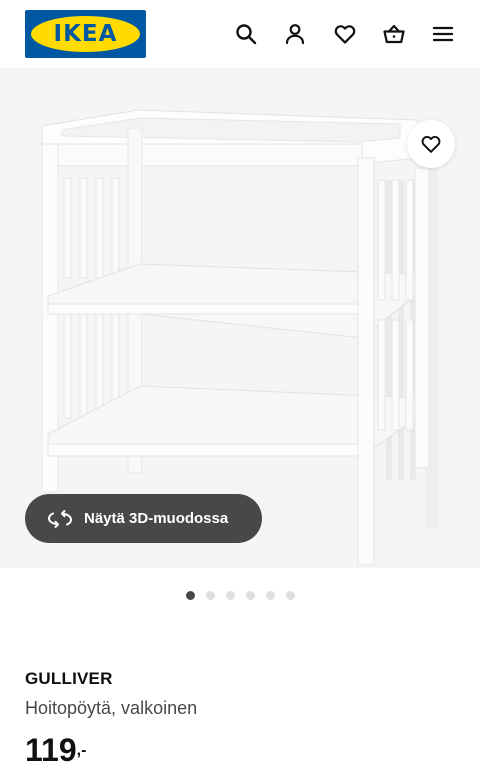 This screenshot has width=480, height=779. What do you see at coordinates (81, 750) in the screenshot?
I see `price-decimal: ,-` at bounding box center [81, 750].